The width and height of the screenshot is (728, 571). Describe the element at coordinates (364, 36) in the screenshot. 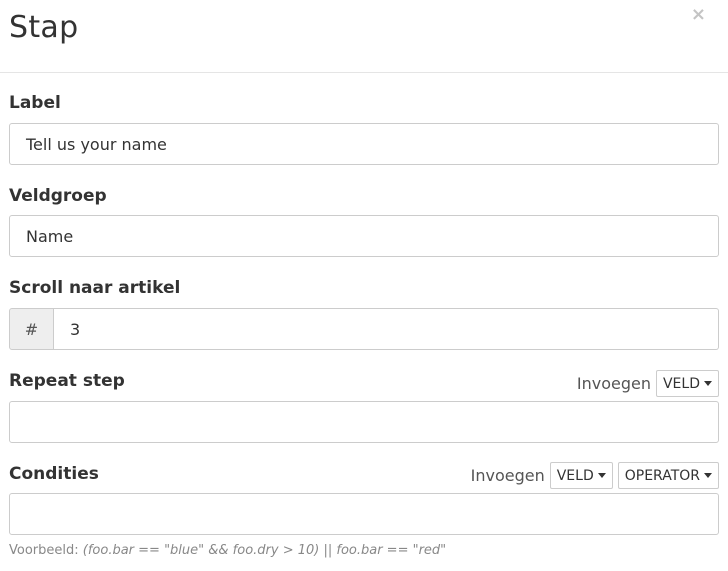

I see `modal-header: Stap ×` at that location.